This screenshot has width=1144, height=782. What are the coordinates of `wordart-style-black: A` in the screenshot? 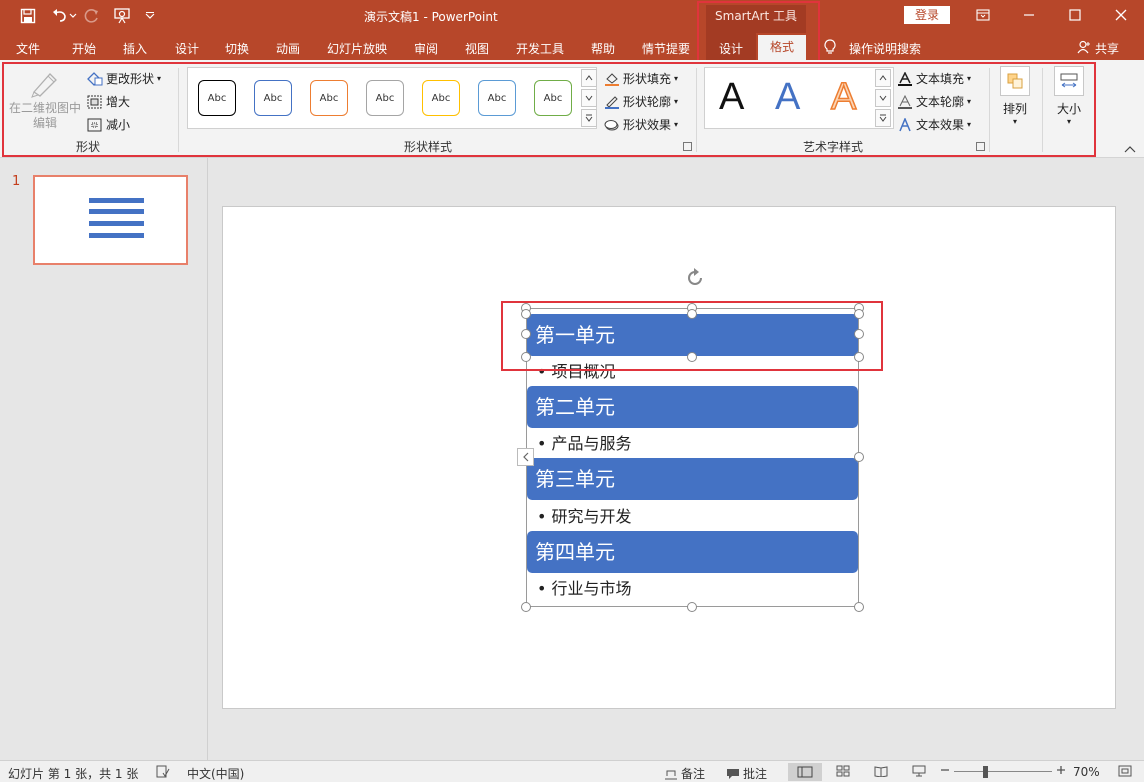 It's located at (731, 97).